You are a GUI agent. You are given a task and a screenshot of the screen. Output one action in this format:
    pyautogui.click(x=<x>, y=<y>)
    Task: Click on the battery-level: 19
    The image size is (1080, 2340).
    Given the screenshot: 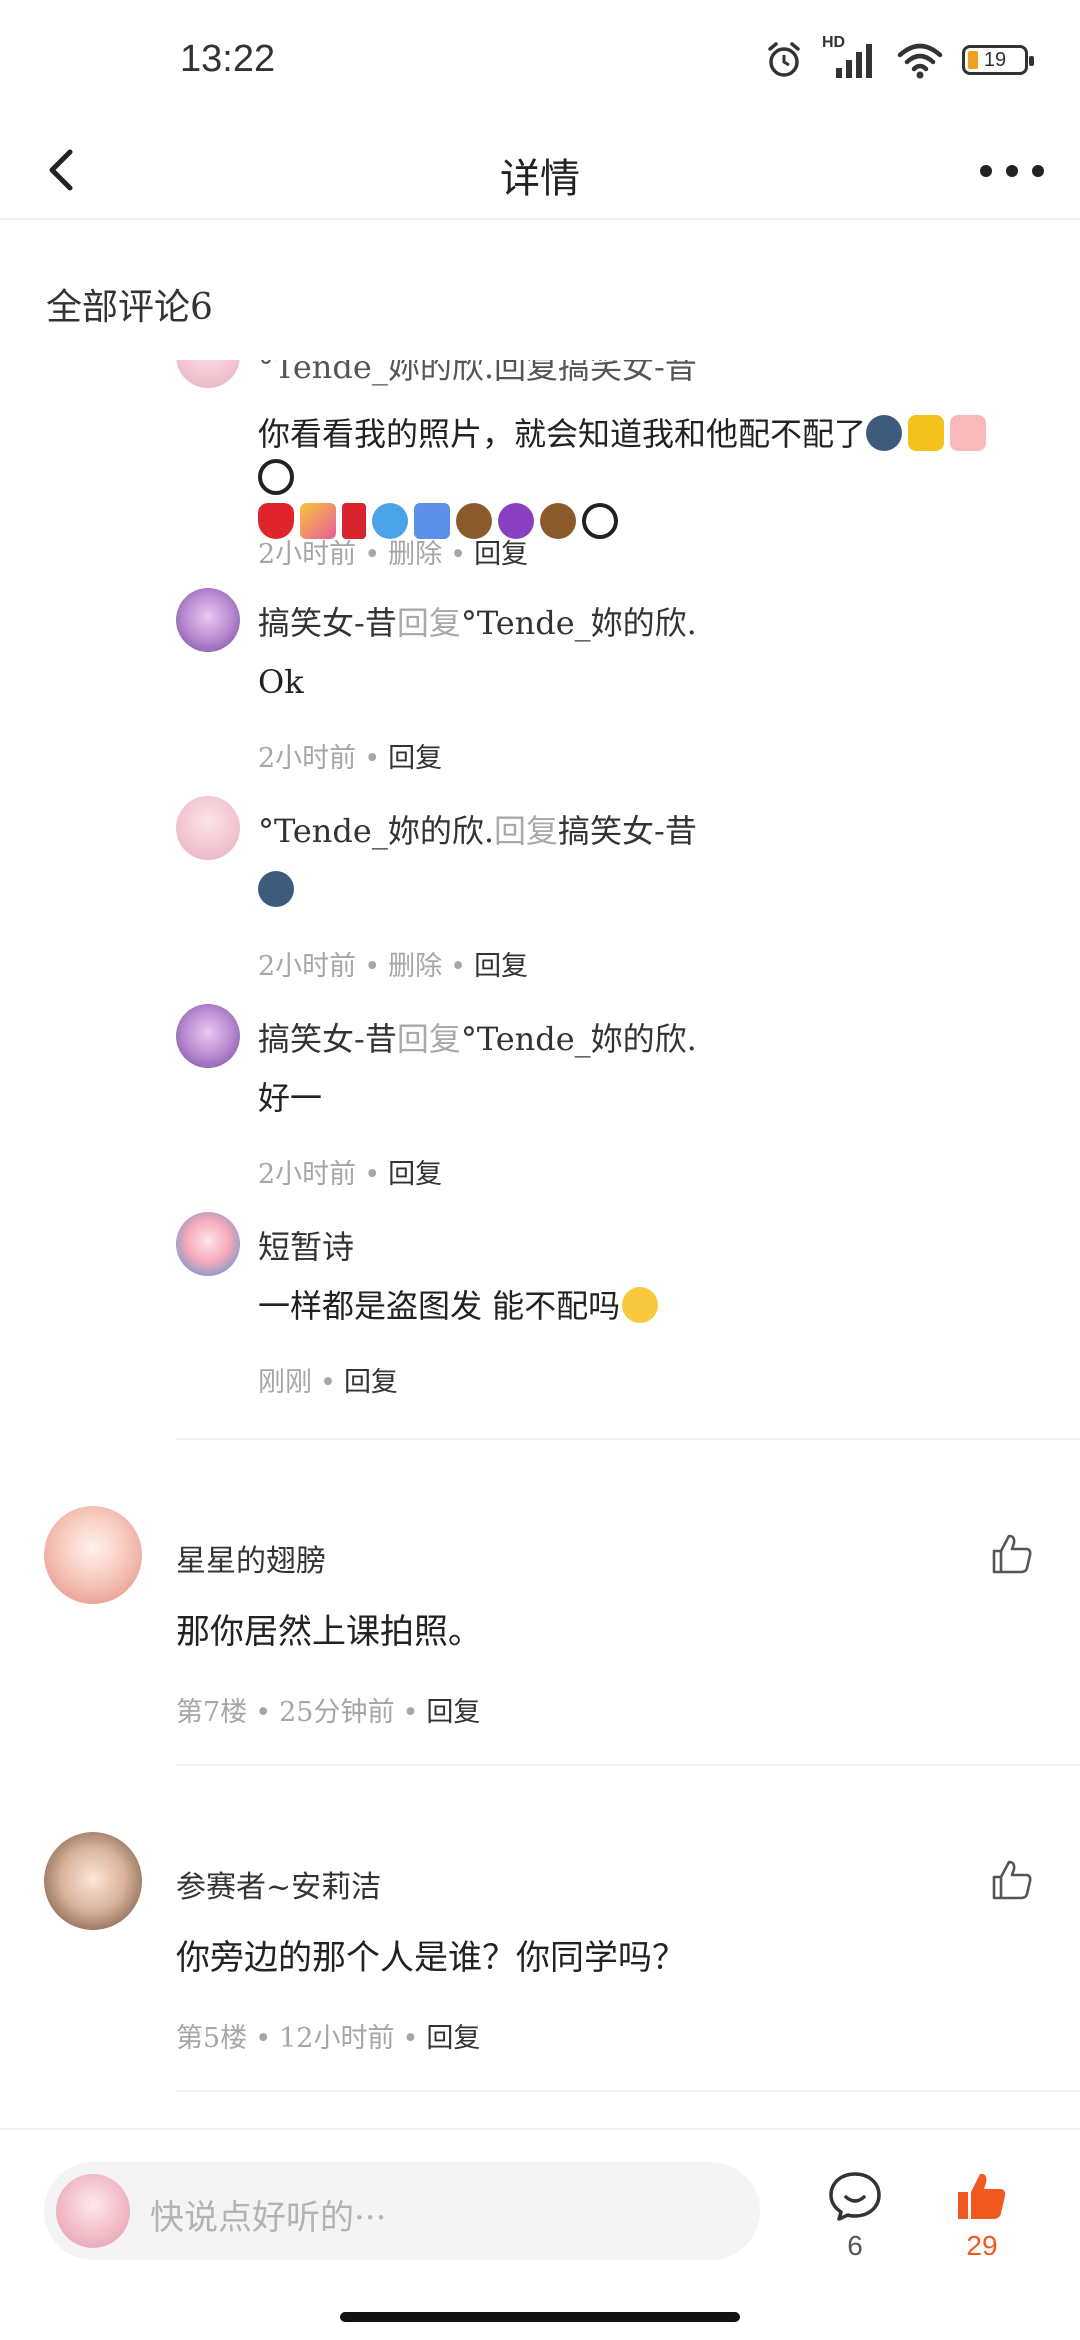 What is the action you would take?
    pyautogui.click(x=995, y=59)
    